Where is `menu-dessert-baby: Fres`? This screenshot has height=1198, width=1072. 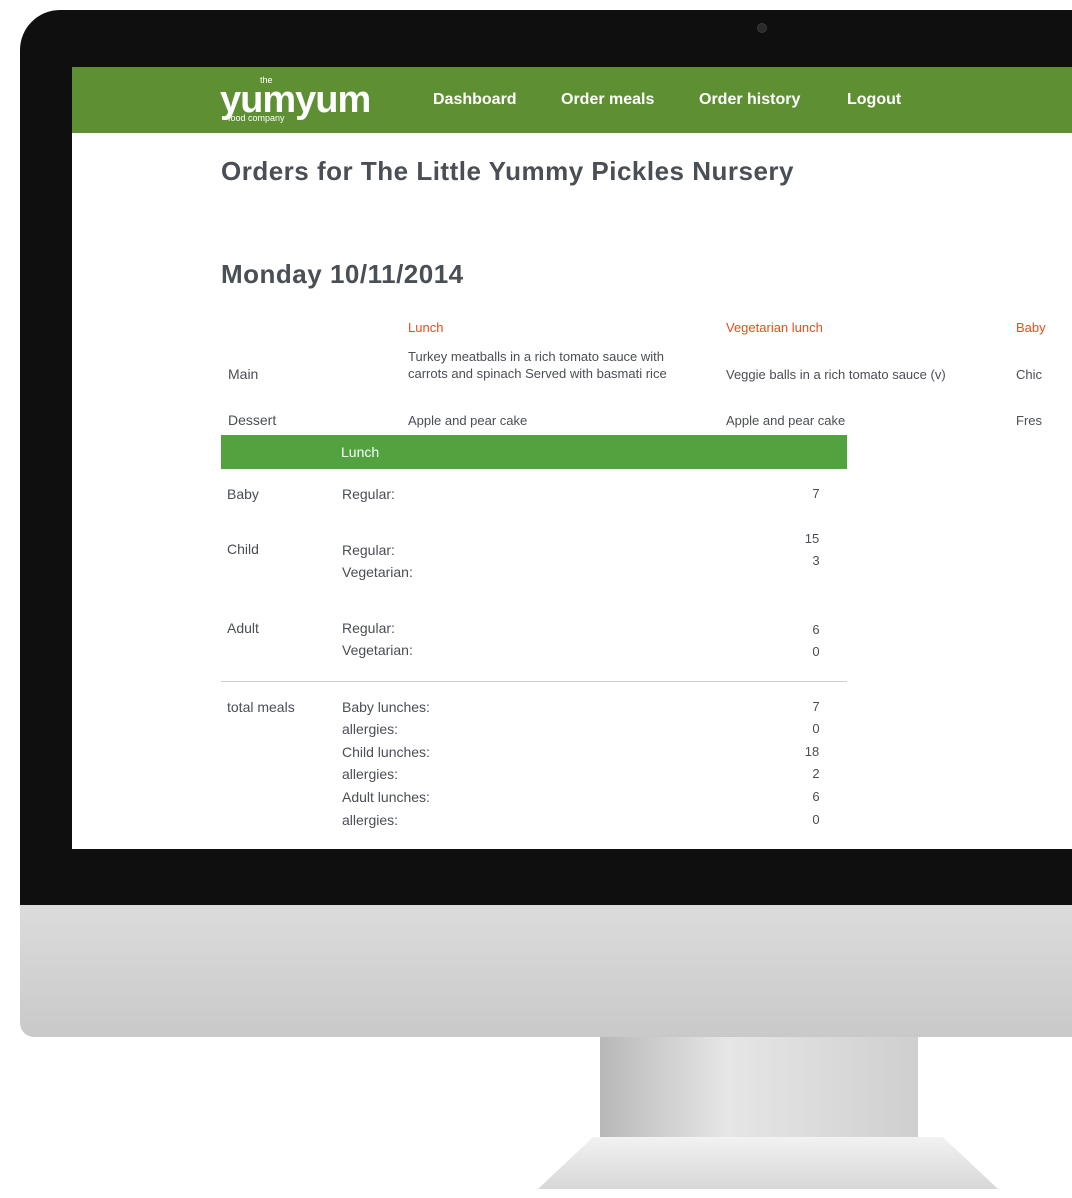 menu-dessert-baby: Fres is located at coordinates (1029, 420).